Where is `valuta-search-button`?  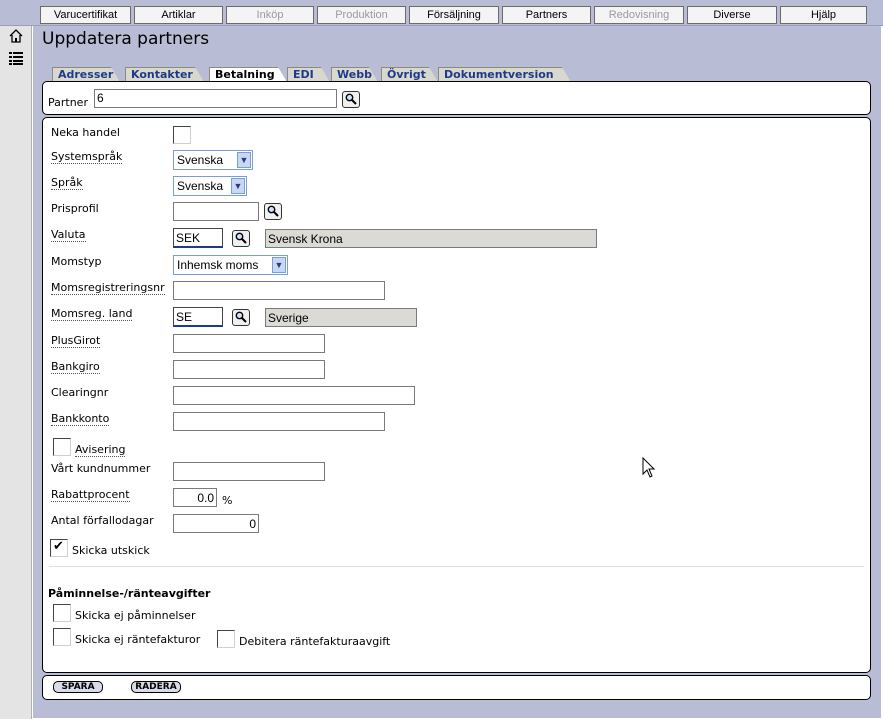
valuta-search-button is located at coordinates (241, 238).